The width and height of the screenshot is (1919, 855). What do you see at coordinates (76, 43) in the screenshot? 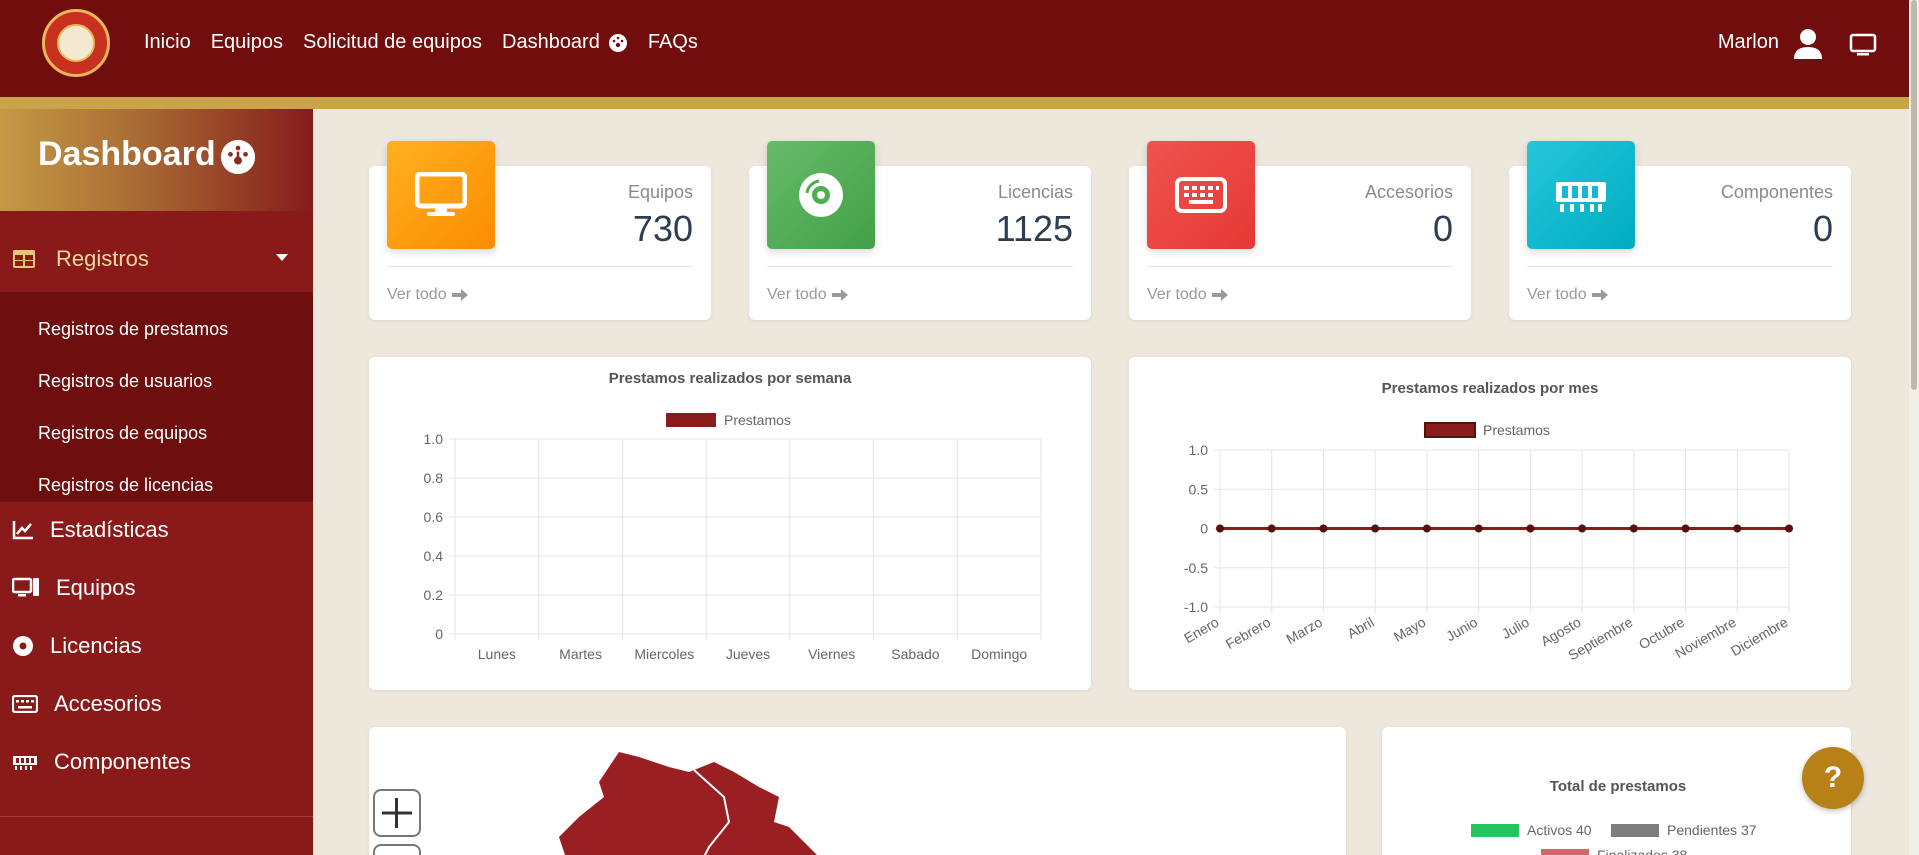
I see `university-logo` at bounding box center [76, 43].